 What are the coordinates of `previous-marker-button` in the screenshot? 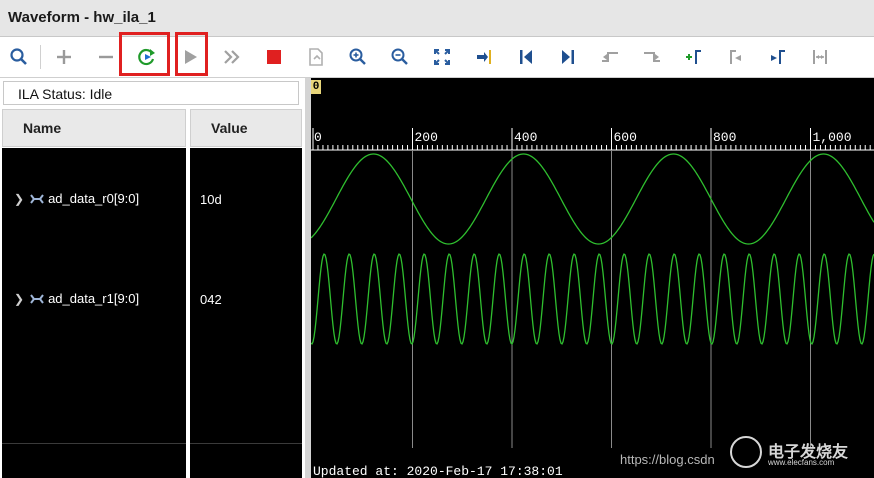 It's located at (736, 57).